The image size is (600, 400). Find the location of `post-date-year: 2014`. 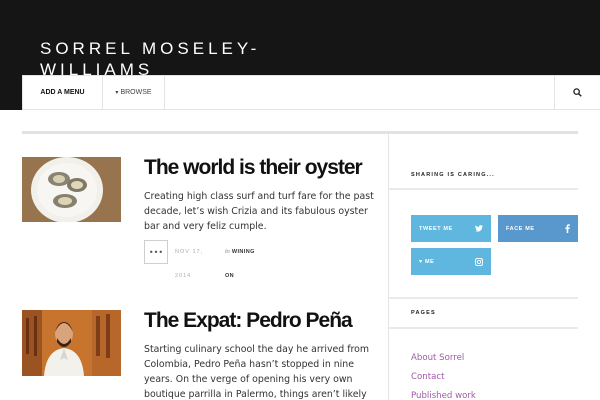

post-date-year: 2014 is located at coordinates (183, 276).